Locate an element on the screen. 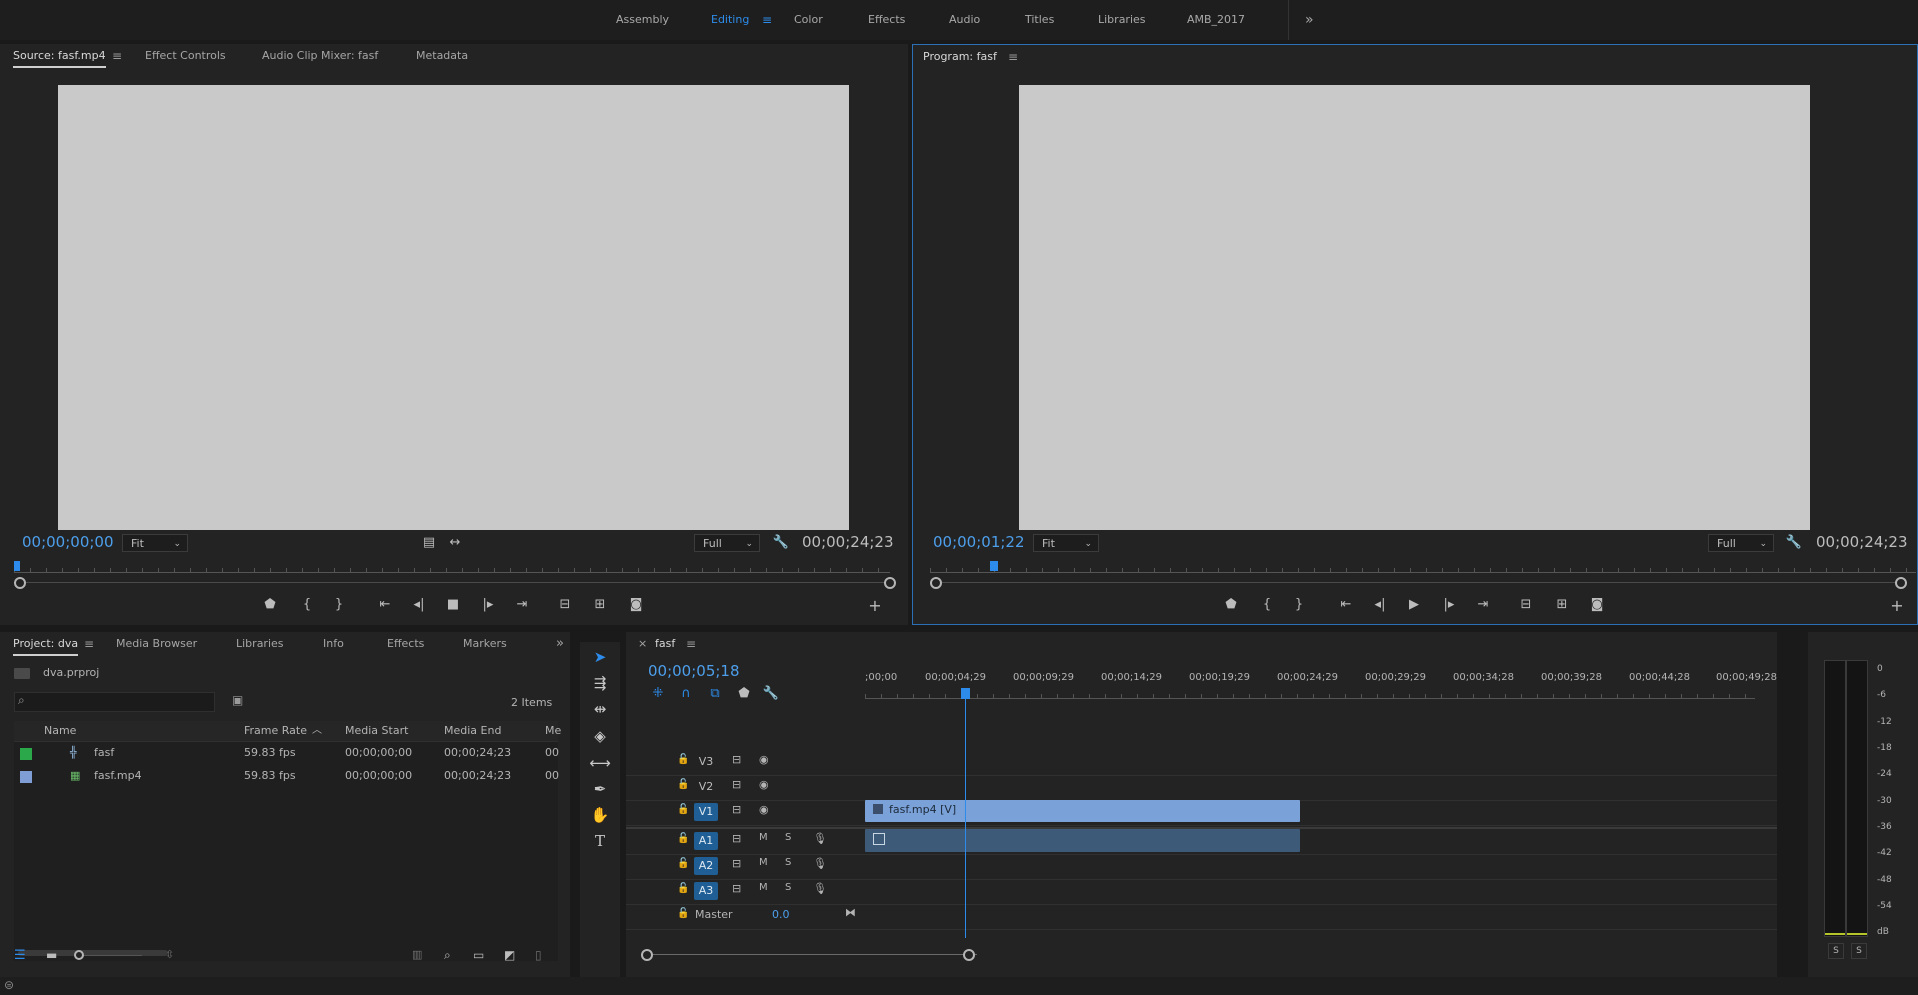 This screenshot has width=1918, height=995. mark-out-icon: } is located at coordinates (339, 605).